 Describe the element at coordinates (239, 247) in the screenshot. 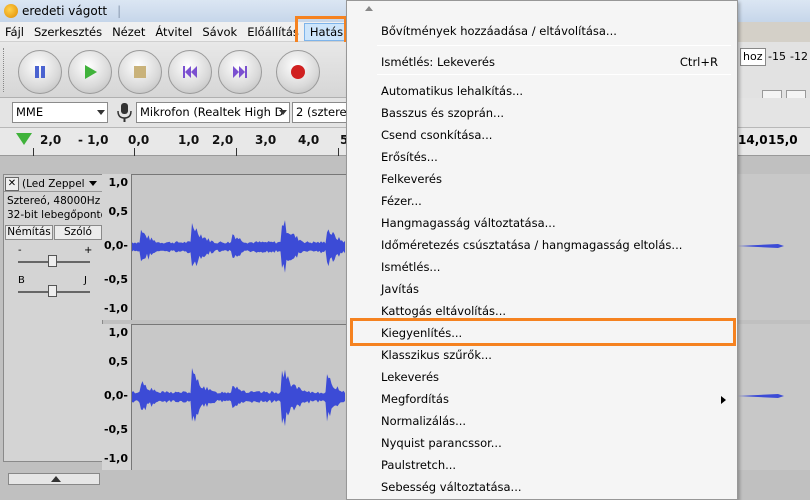

I see `waveform-left` at that location.